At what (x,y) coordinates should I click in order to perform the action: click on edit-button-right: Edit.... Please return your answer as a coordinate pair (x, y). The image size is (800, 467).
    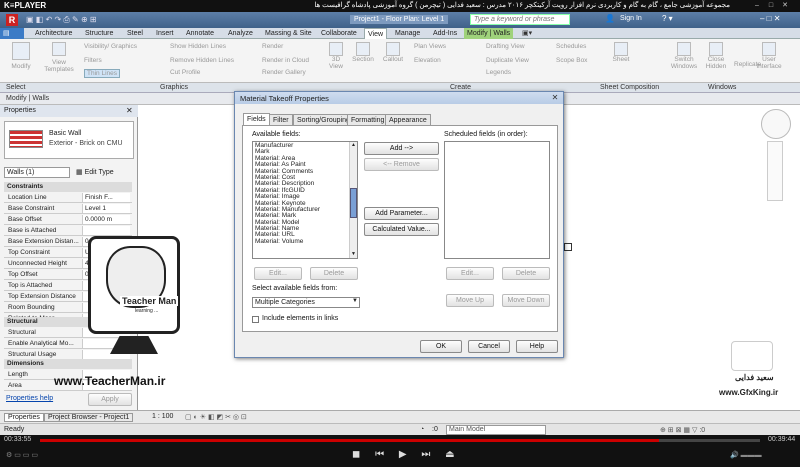
    Looking at the image, I should click on (470, 273).